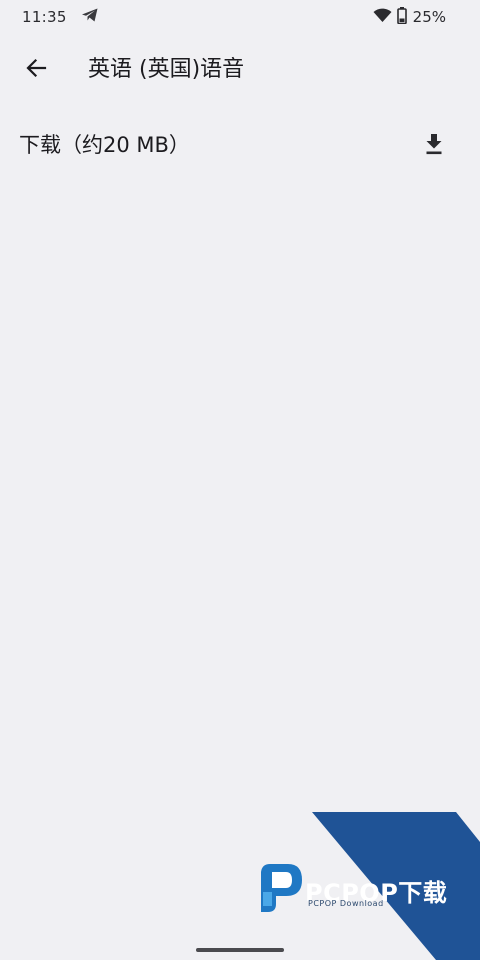 This screenshot has height=960, width=480. I want to click on app-bar: 英语 (英国)语音, so click(240, 70).